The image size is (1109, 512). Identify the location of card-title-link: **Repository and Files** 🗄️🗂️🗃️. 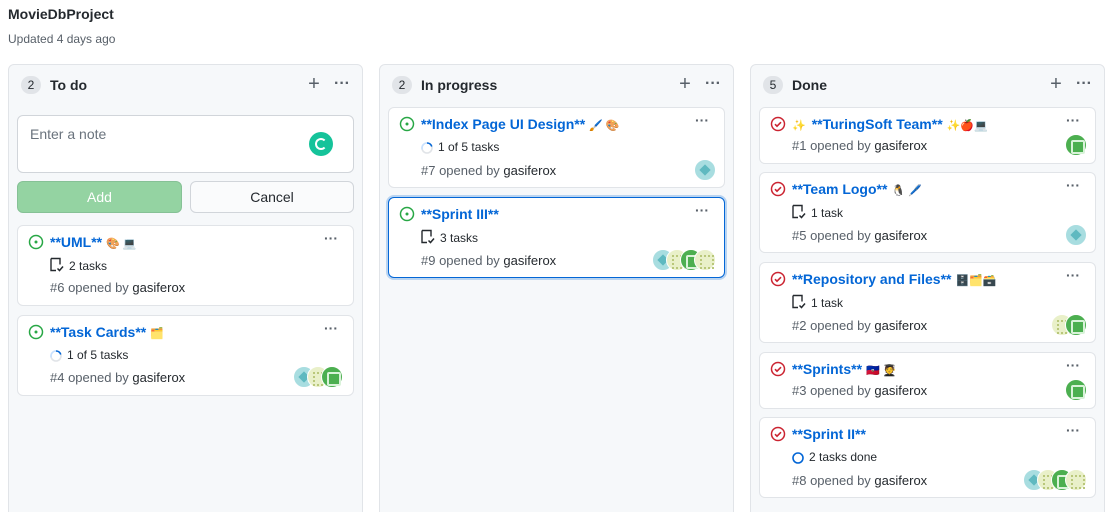
(894, 280).